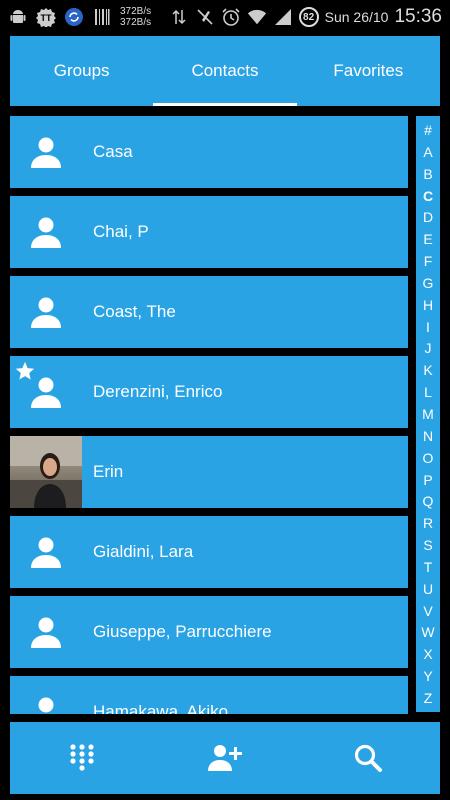  What do you see at coordinates (428, 348) in the screenshot?
I see `alphabet-letter: J` at bounding box center [428, 348].